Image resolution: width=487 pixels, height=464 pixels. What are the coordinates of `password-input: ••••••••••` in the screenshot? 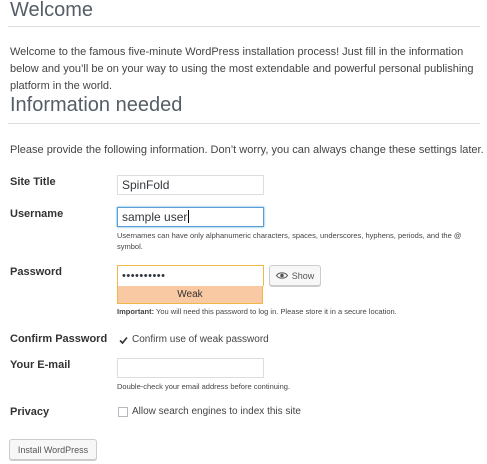 It's located at (190, 275).